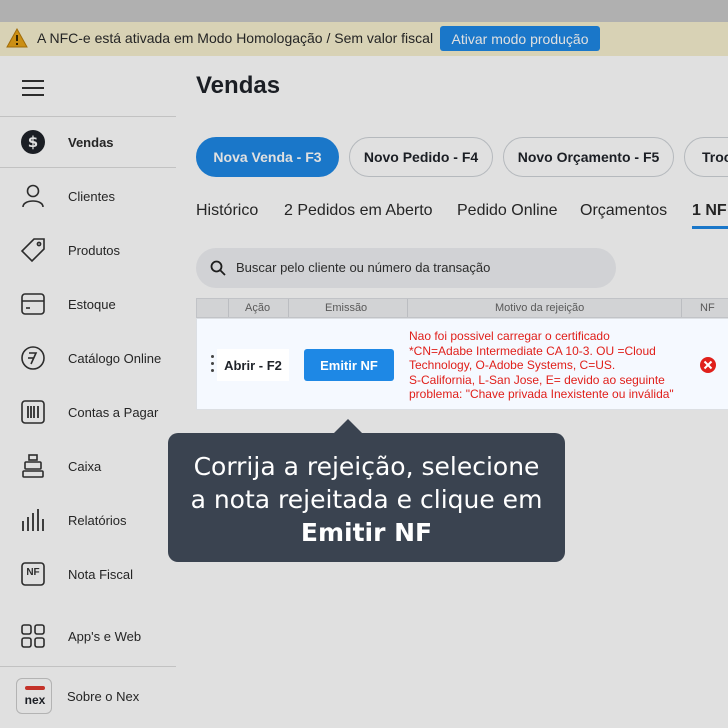  I want to click on emit-nf-button: Emitir NF, so click(349, 365).